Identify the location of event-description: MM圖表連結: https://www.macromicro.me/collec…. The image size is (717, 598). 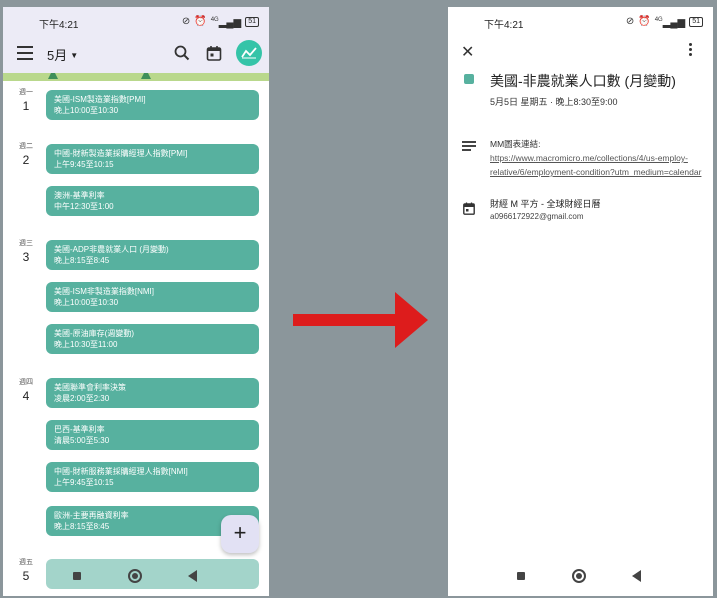
(596, 158).